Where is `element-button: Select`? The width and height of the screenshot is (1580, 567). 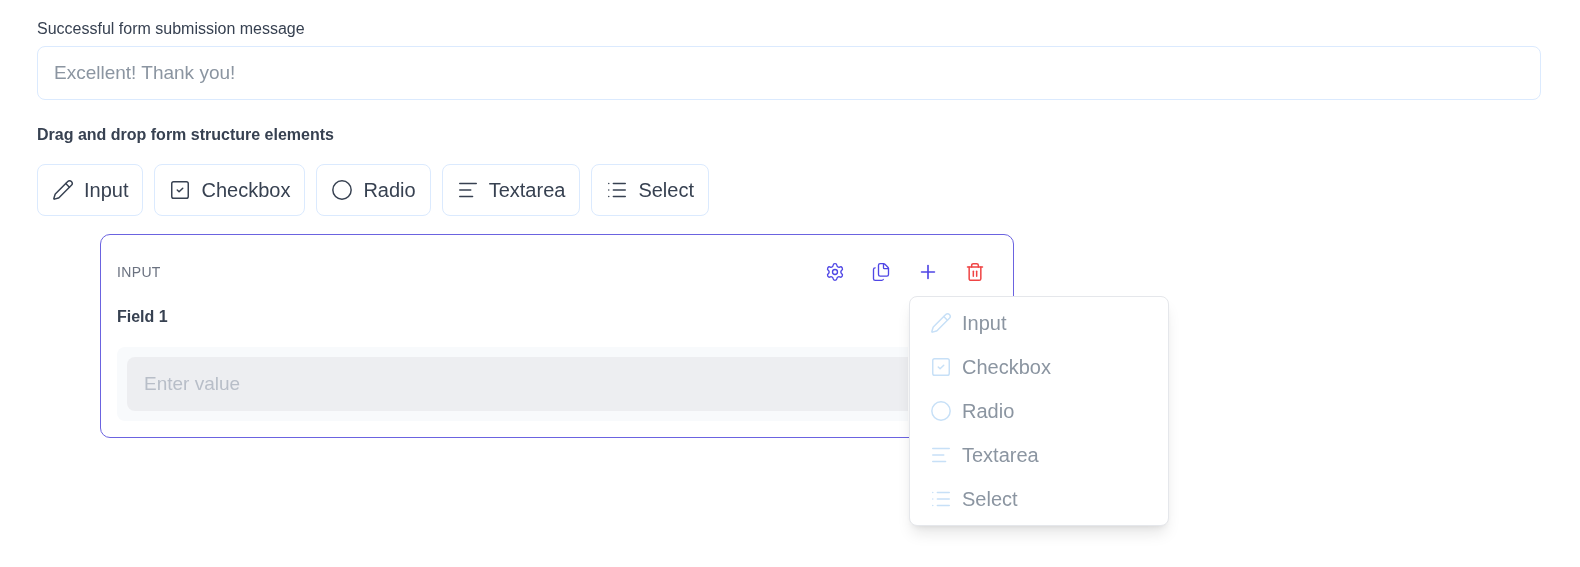 element-button: Select is located at coordinates (650, 190).